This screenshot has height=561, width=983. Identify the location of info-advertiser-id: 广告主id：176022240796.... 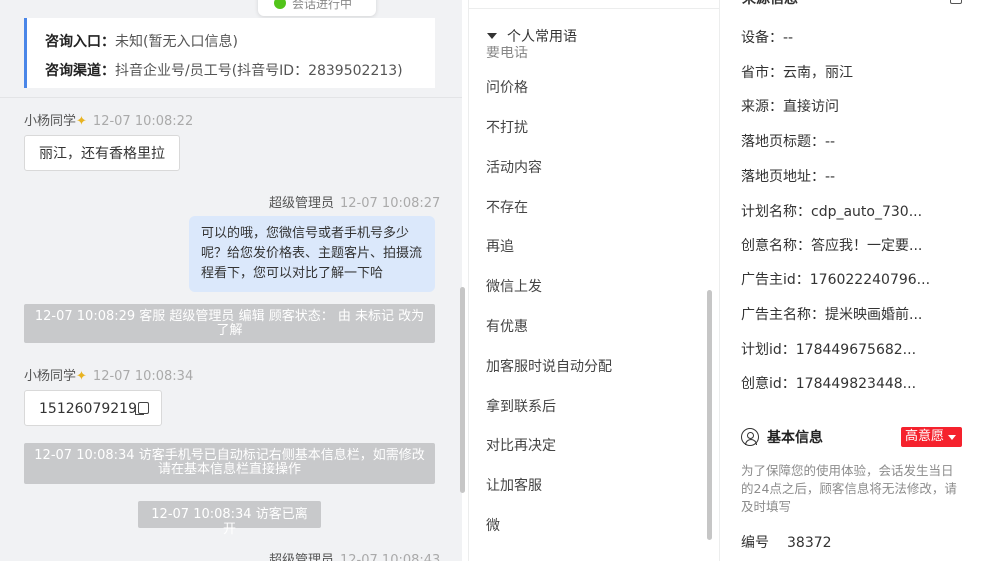
(836, 280).